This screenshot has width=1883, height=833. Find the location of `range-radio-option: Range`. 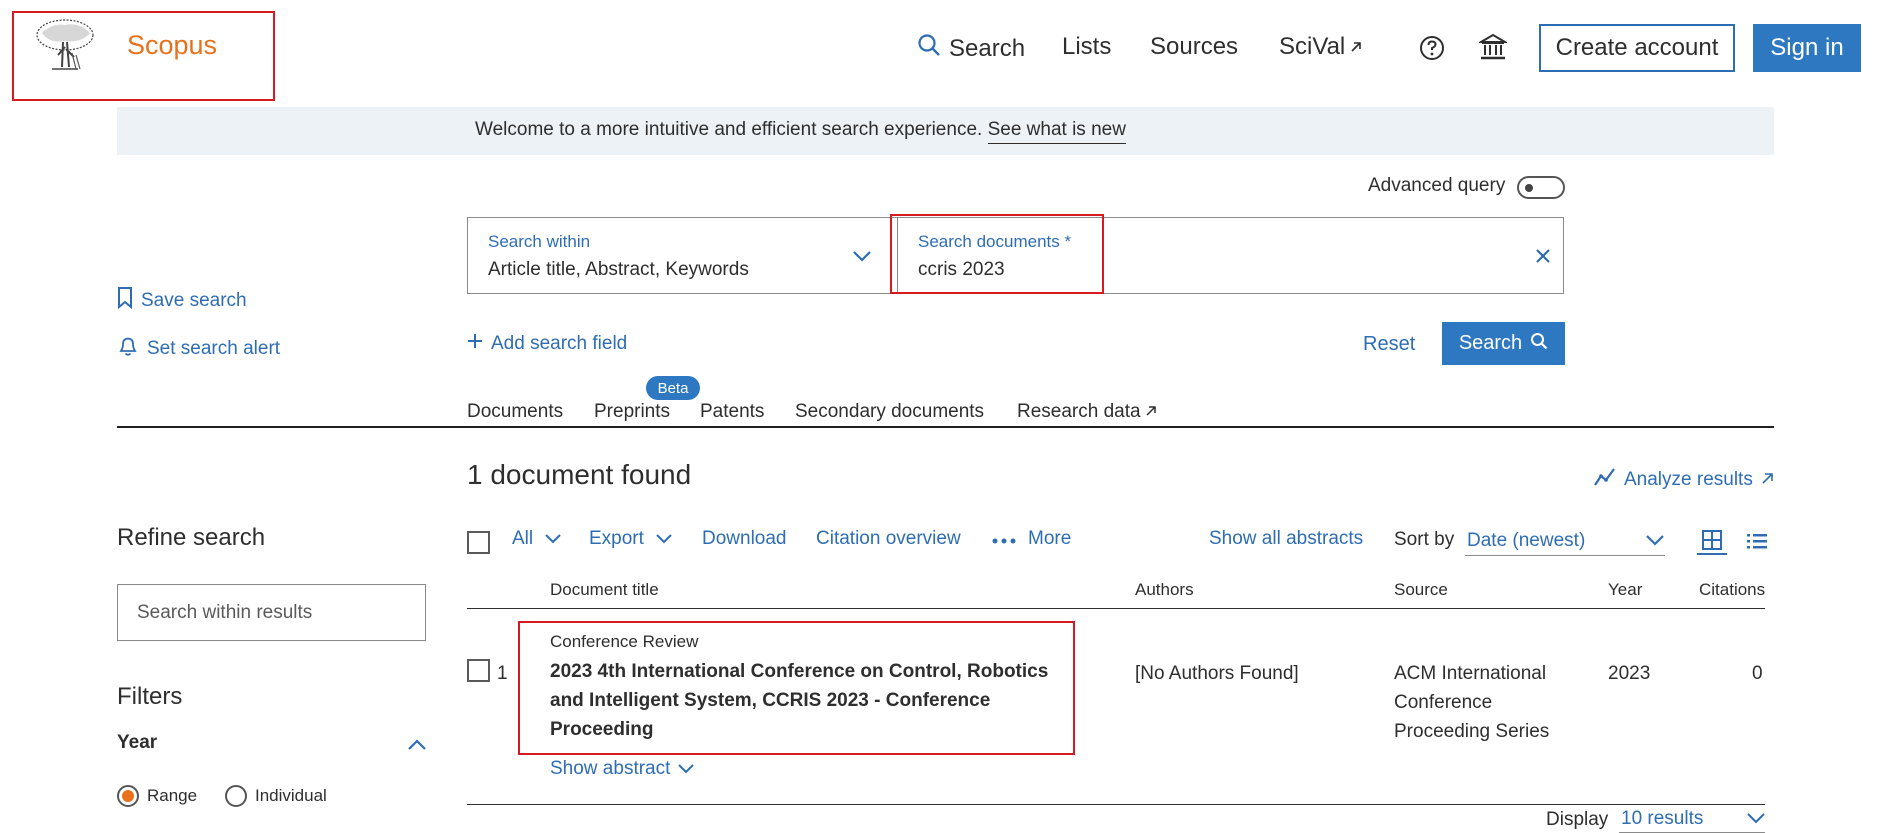

range-radio-option: Range is located at coordinates (157, 796).